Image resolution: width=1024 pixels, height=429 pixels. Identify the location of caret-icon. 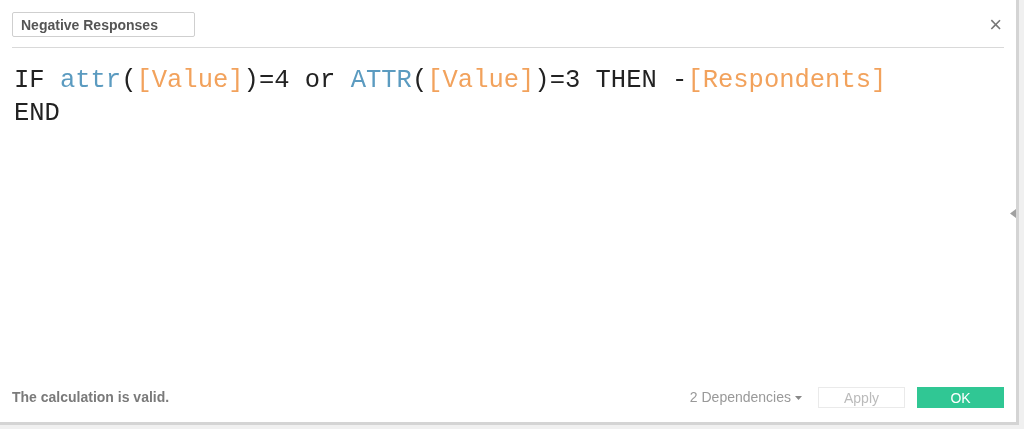
(798, 397).